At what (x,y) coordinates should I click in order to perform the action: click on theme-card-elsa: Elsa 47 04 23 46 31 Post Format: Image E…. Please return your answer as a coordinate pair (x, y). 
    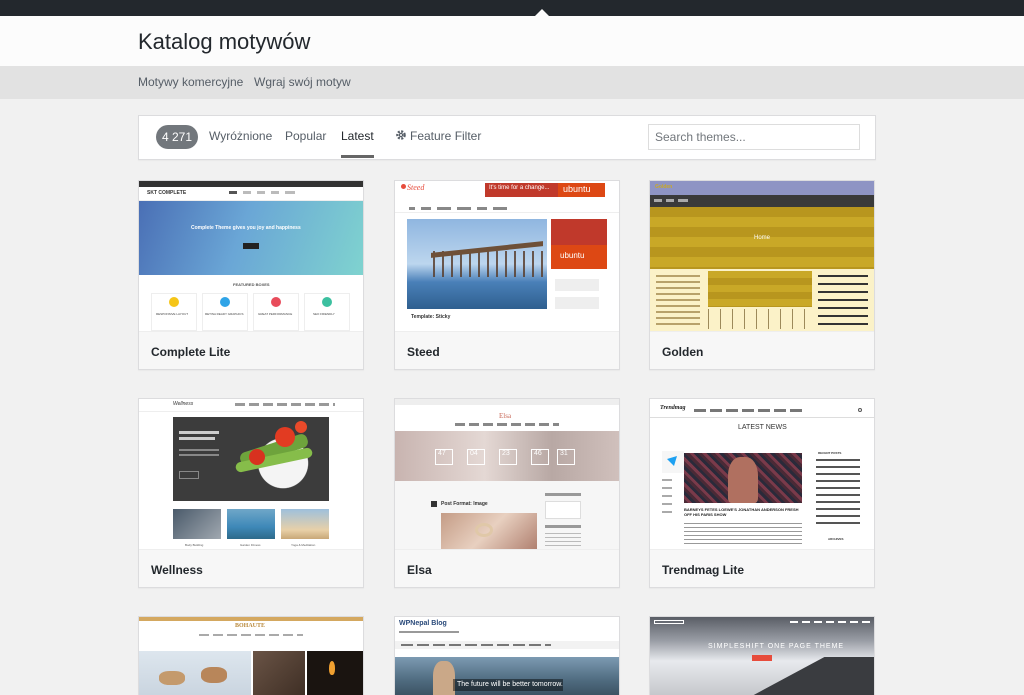
    Looking at the image, I should click on (507, 493).